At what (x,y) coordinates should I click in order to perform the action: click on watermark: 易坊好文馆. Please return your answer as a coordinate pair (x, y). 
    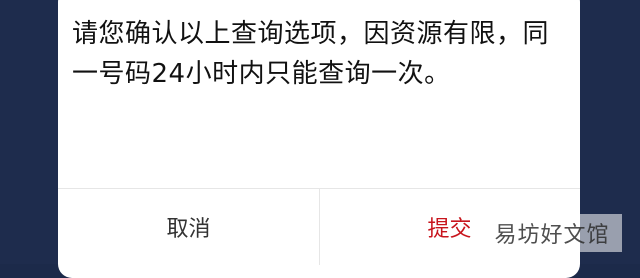
    Looking at the image, I should click on (552, 233).